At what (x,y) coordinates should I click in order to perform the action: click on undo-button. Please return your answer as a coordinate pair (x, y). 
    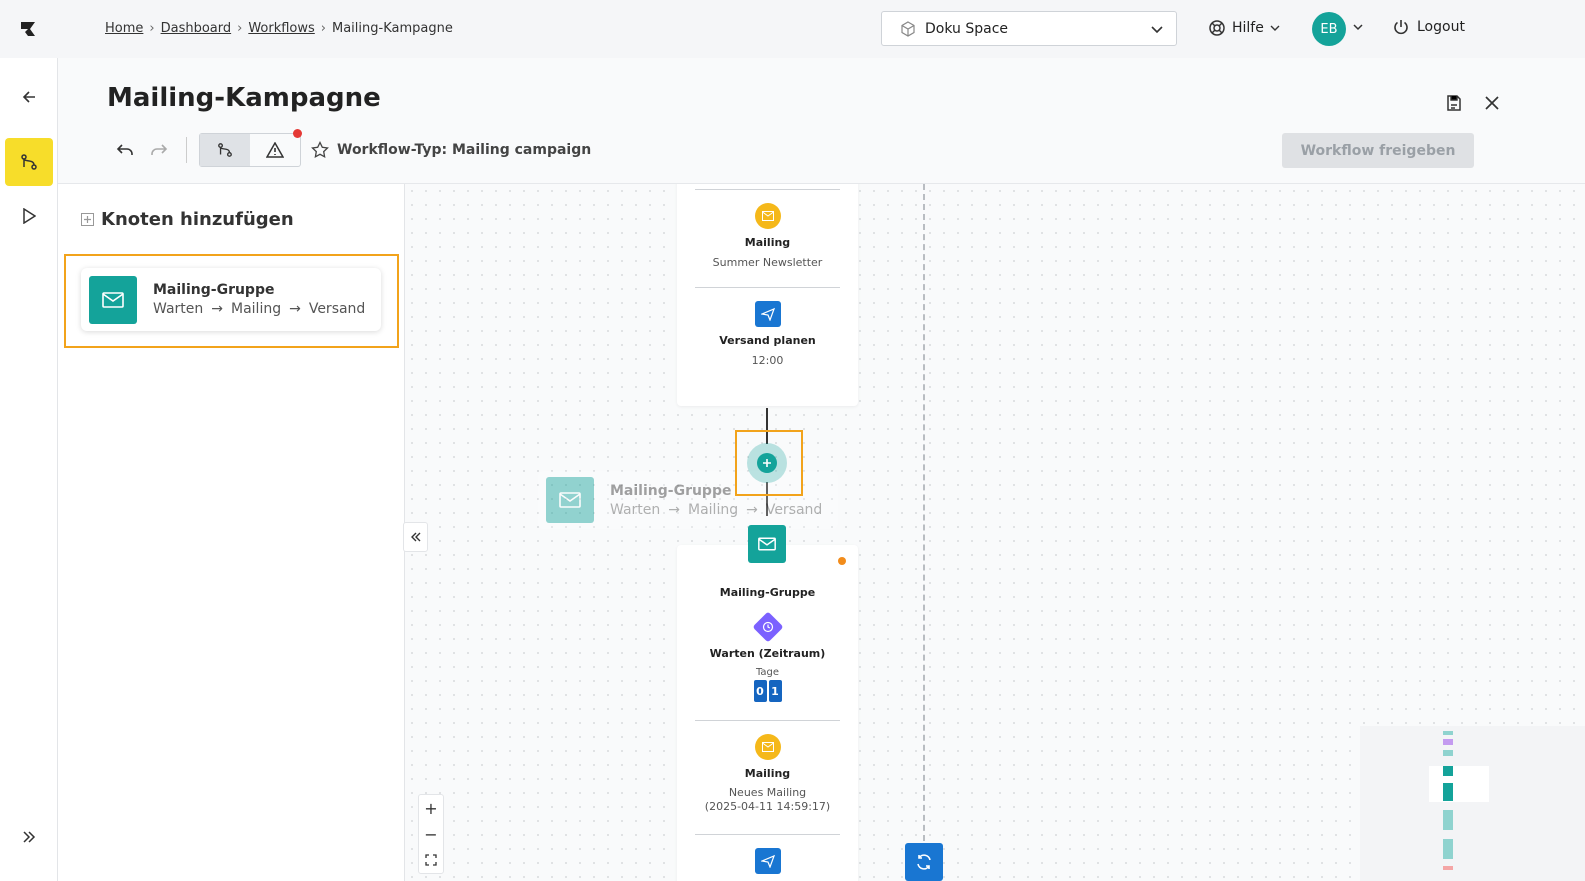
    Looking at the image, I should click on (125, 150).